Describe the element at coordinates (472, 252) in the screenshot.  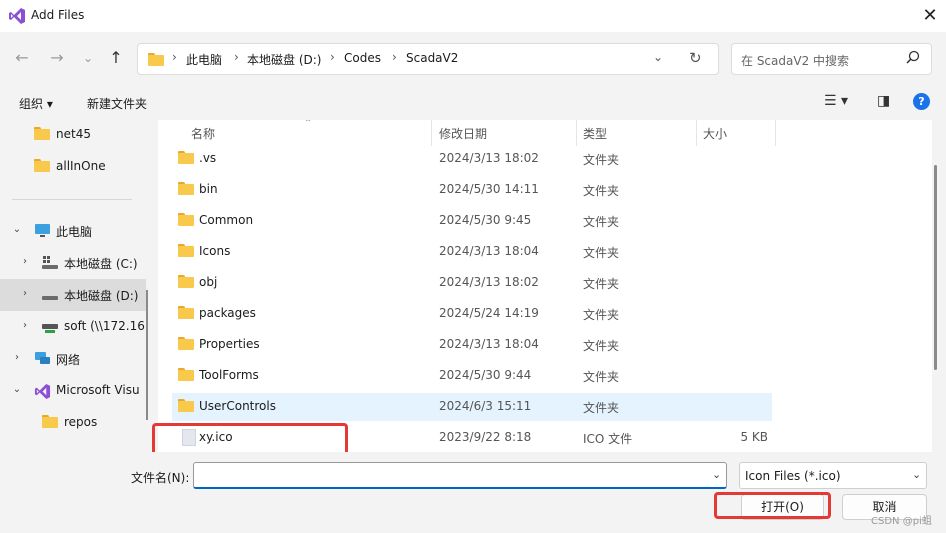
I see `file-row: Icons 2024/3/13 18:04 文件夹` at that location.